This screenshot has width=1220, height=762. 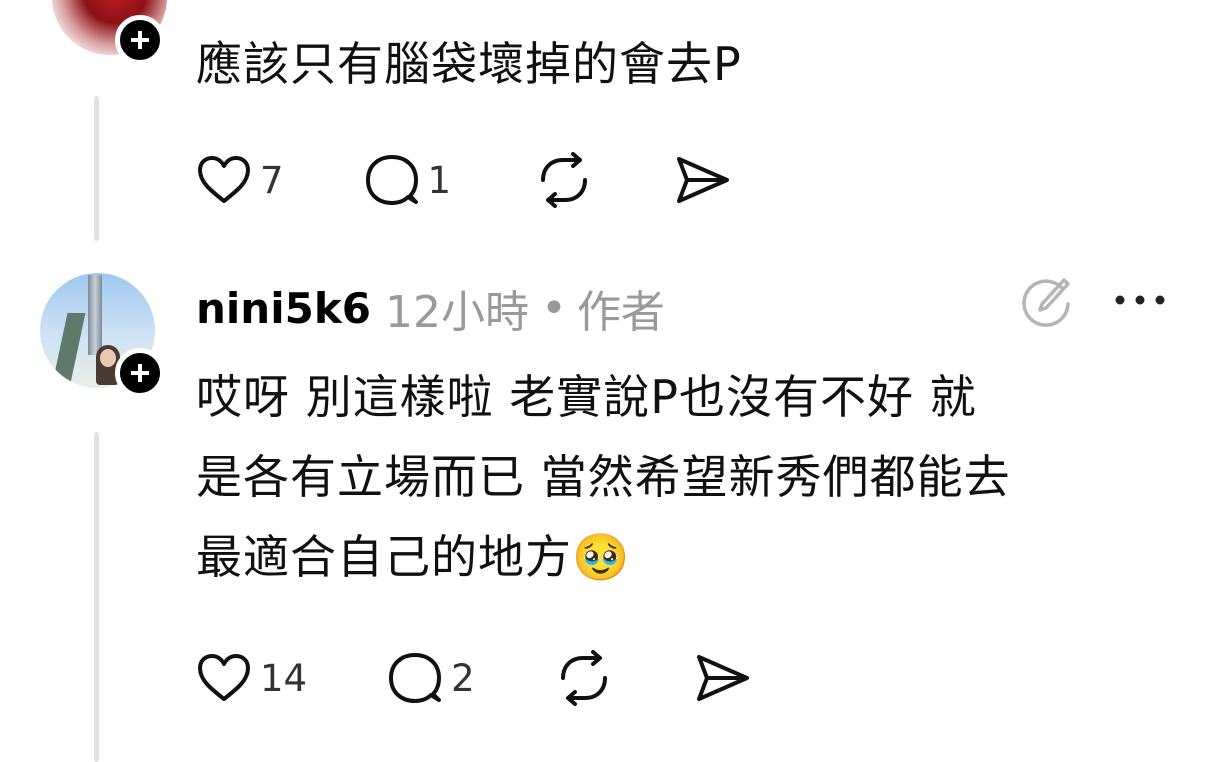 I want to click on action-bar: 7 1, so click(x=463, y=180).